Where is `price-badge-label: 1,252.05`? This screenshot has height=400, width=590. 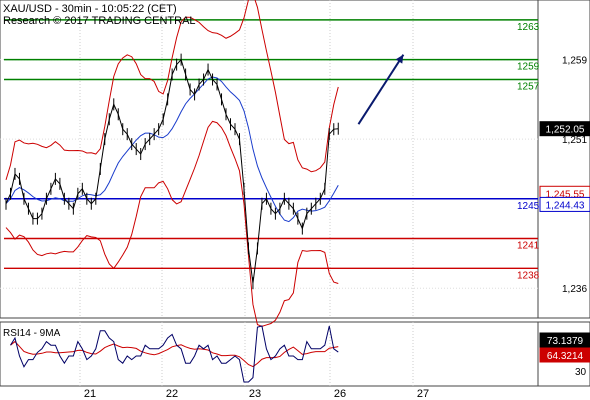 price-badge-label: 1,252.05 is located at coordinates (565, 130).